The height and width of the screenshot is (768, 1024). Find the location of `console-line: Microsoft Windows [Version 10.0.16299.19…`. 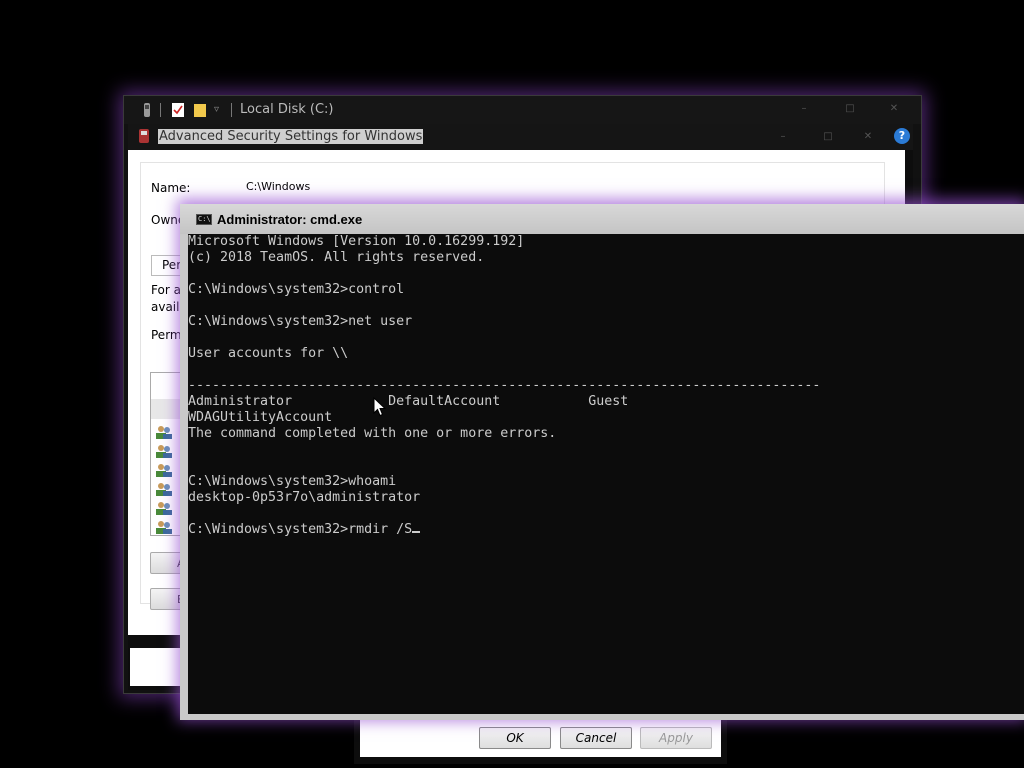

console-line: Microsoft Windows [Version 10.0.16299.19… is located at coordinates (356, 241).